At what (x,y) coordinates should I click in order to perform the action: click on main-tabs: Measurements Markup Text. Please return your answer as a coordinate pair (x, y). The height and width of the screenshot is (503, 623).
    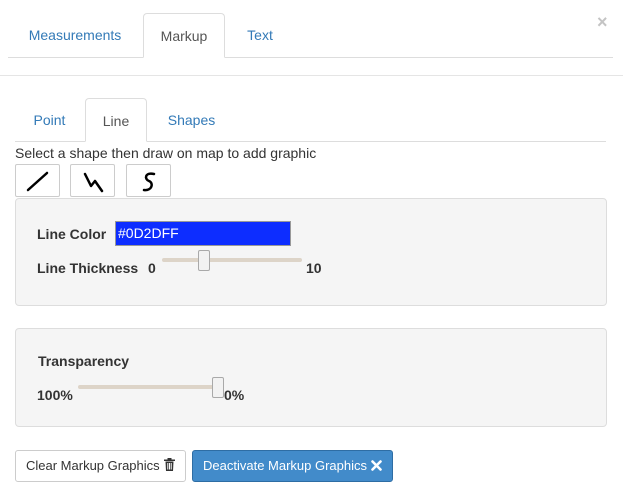
    Looking at the image, I should click on (310, 35).